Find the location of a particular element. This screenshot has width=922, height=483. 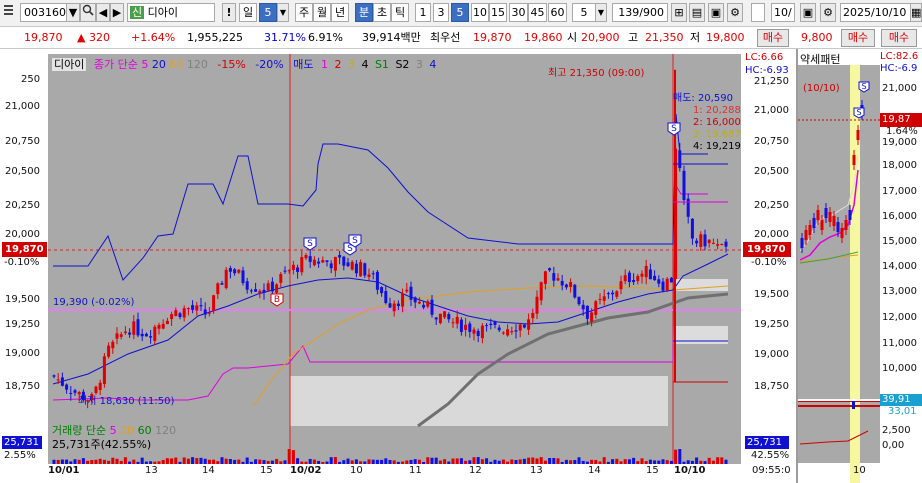

volume-panel: 거래량 단순 5 20 60 120 25,731주(42.55%) is located at coordinates (394, 442).